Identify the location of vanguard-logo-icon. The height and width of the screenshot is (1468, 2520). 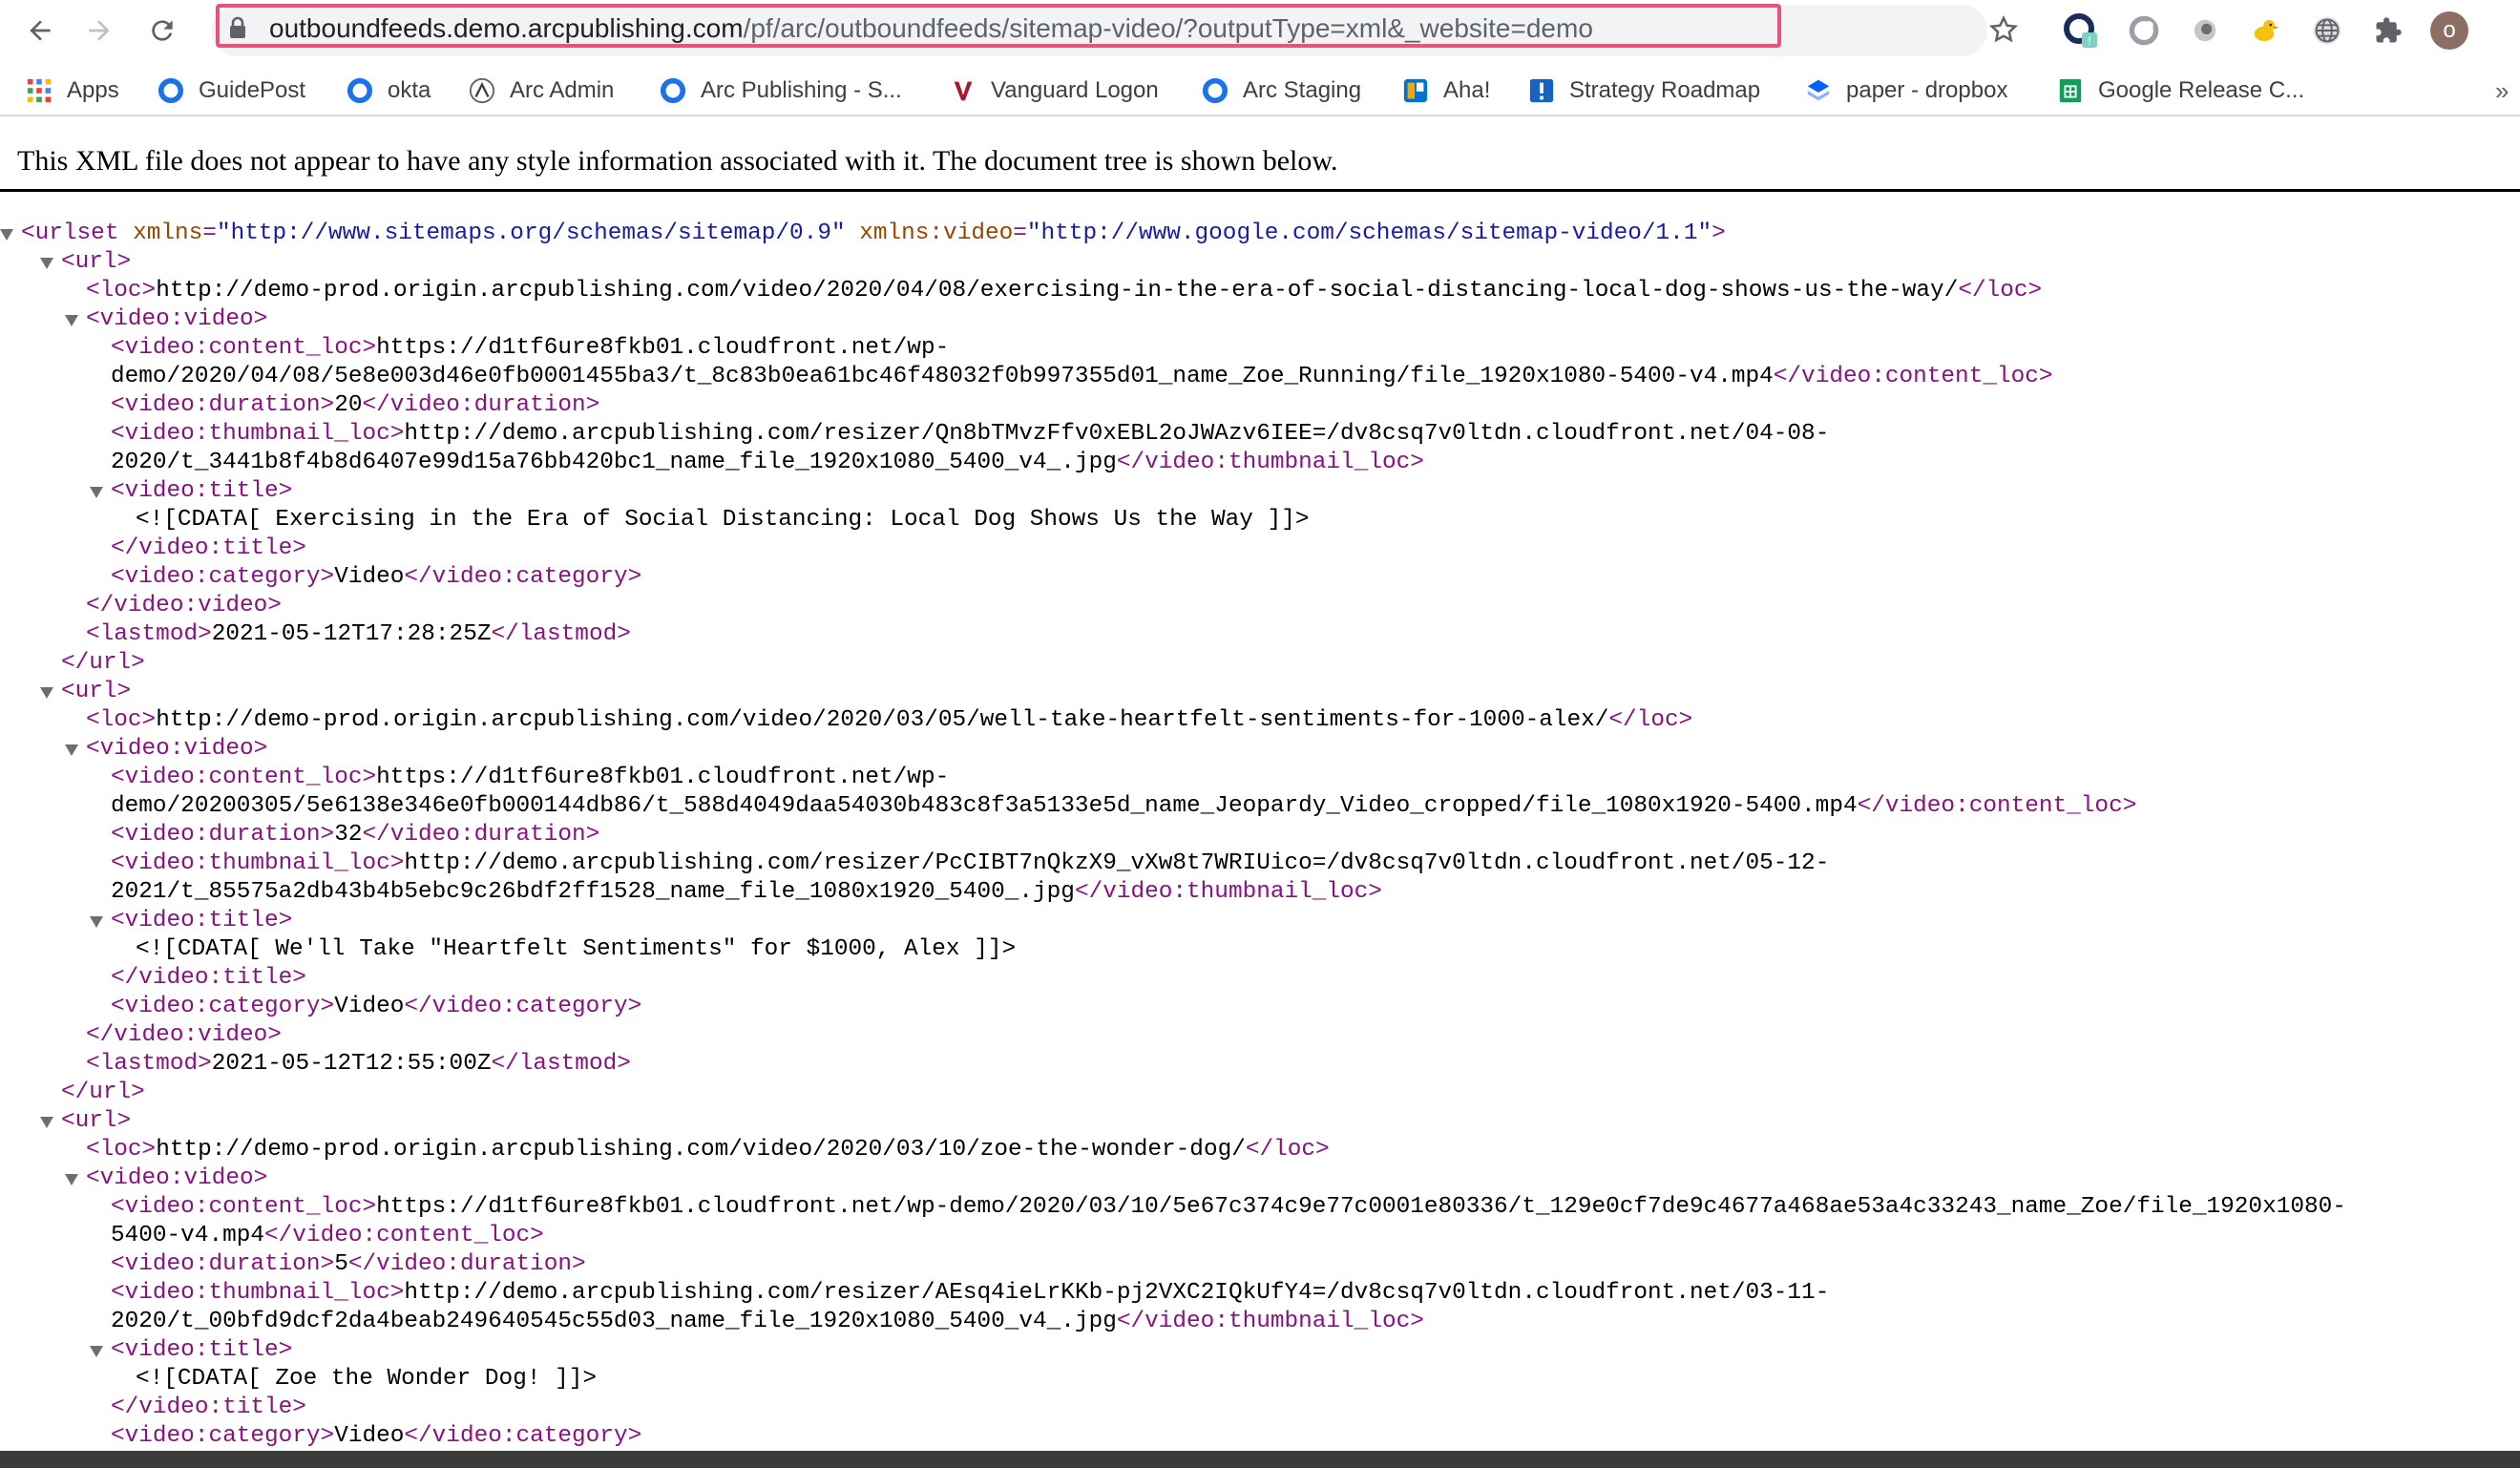
(963, 90).